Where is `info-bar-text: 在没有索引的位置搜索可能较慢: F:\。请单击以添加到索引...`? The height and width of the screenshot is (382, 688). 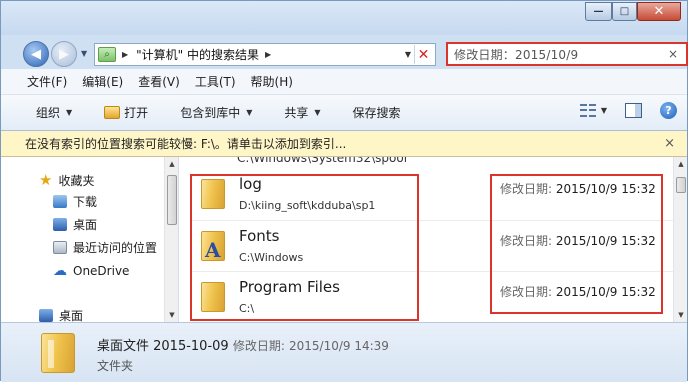 info-bar-text: 在没有索引的位置搜索可能较慢: F:\。请单击以添加到索引... is located at coordinates (185, 143).